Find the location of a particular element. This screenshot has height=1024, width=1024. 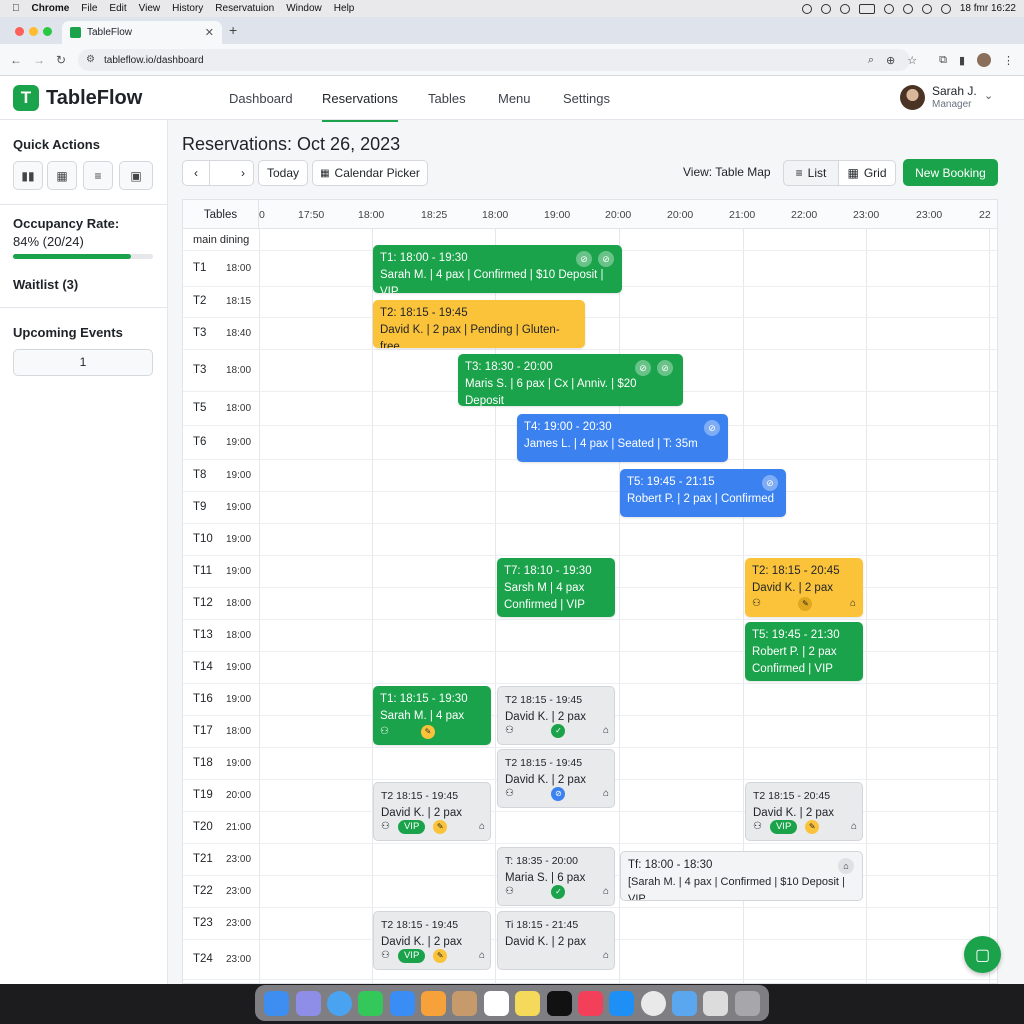

table-label: T17 is located at coordinates (203, 731).